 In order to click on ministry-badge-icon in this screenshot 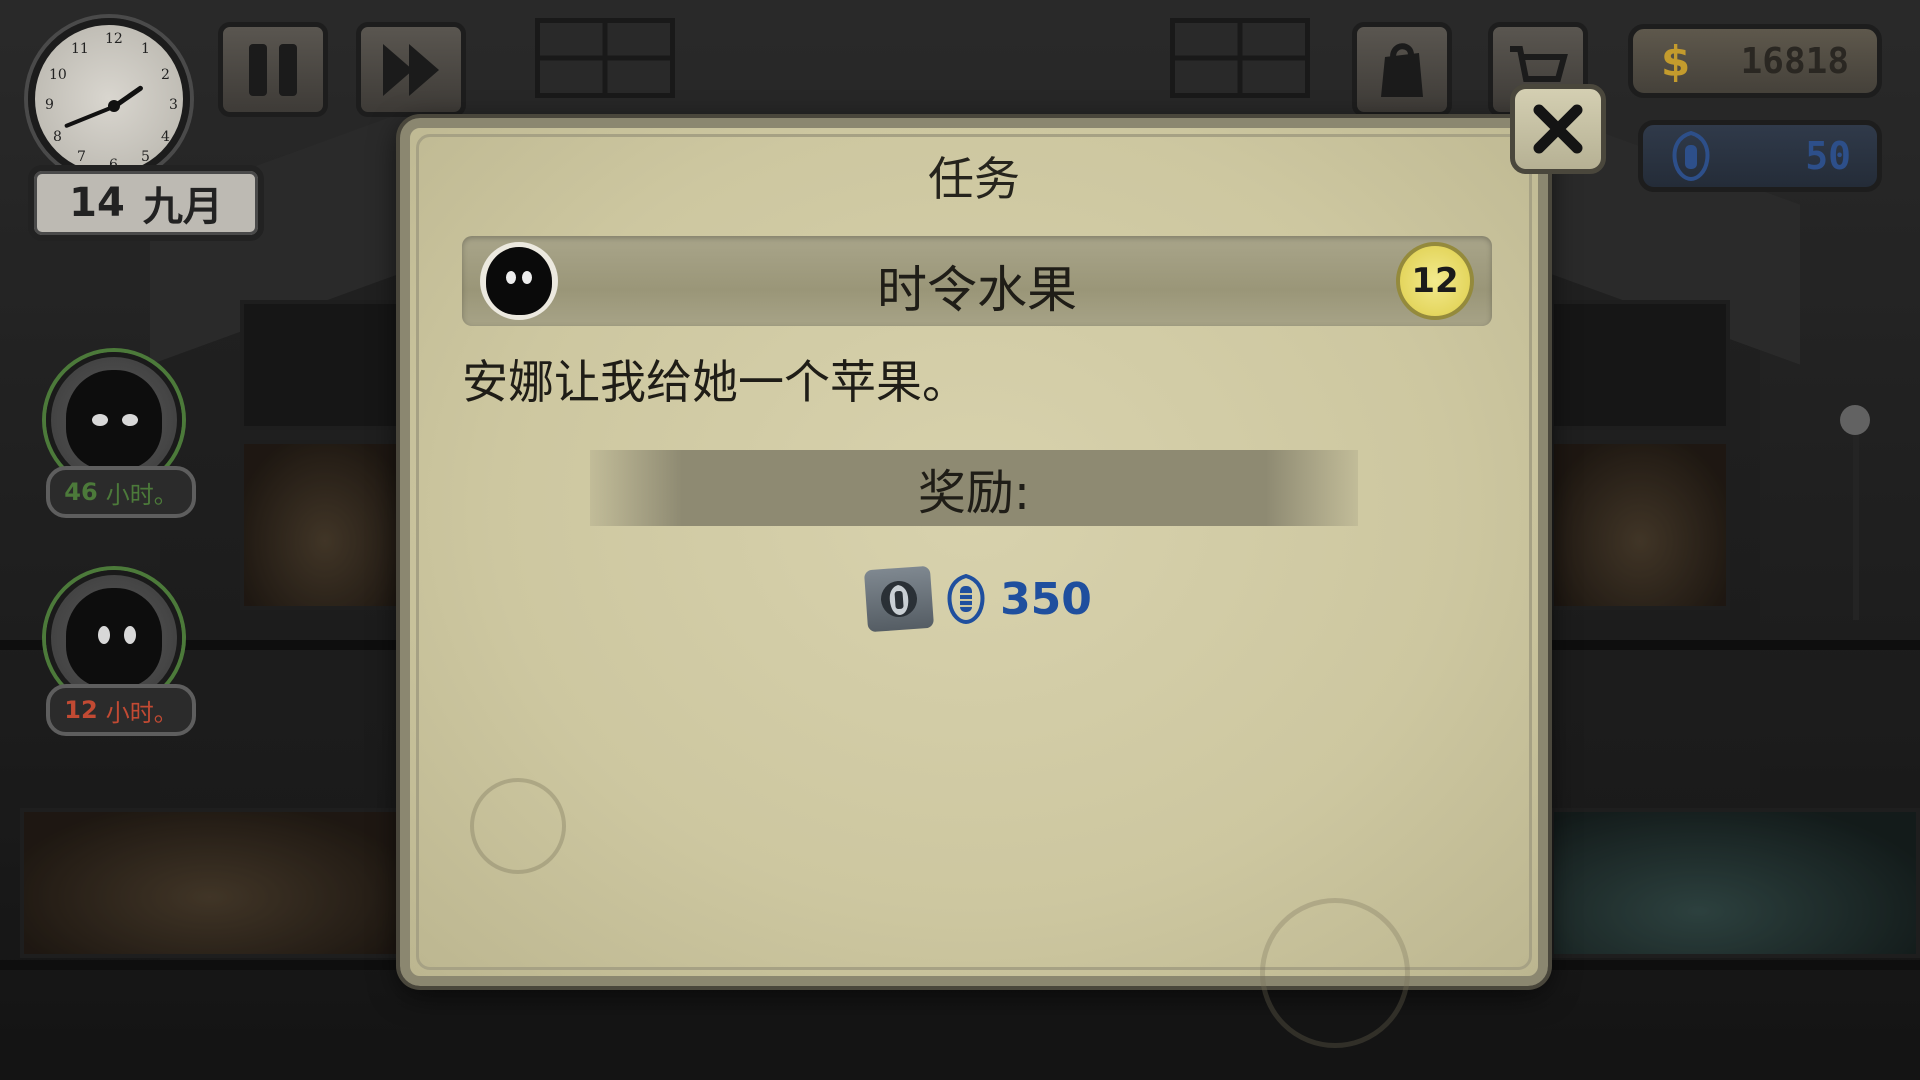, I will do `click(899, 599)`.